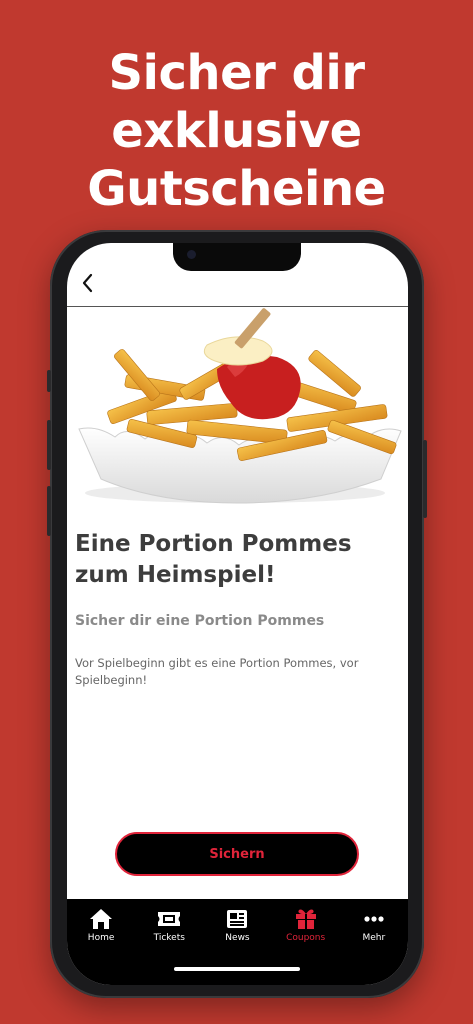 This screenshot has height=1024, width=473. I want to click on tab-more-label: Mehr, so click(374, 938).